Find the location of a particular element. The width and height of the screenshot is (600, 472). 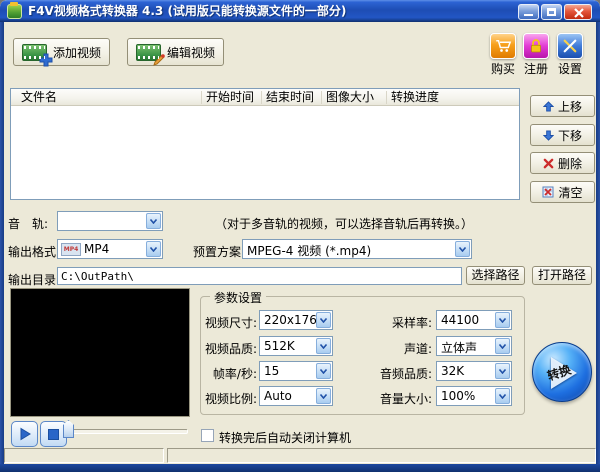

video-quality-select: 512K is located at coordinates (296, 346).